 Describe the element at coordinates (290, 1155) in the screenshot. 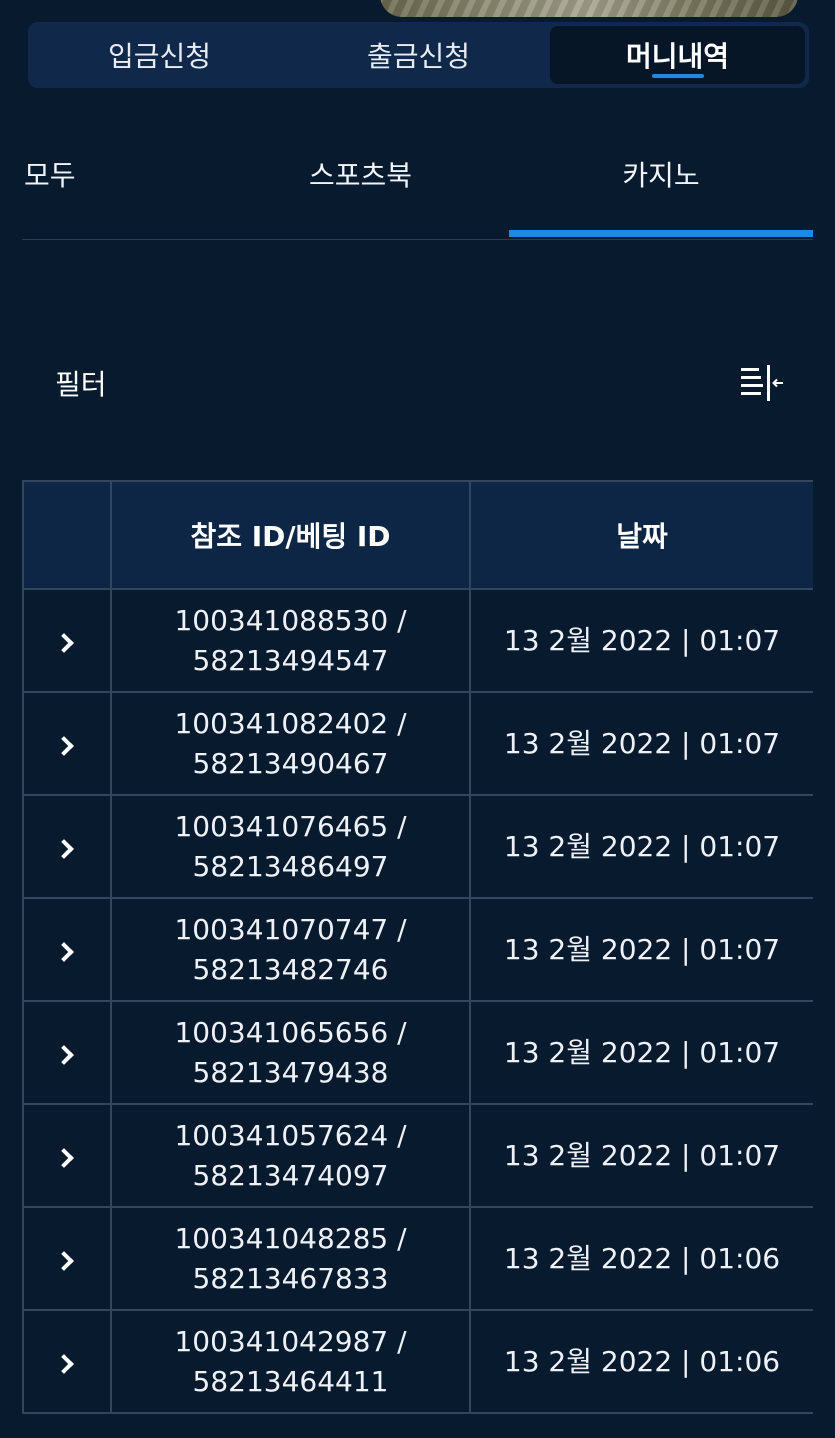

I see `ref-bet-id-cell: 100341057624 / 58213474097` at that location.